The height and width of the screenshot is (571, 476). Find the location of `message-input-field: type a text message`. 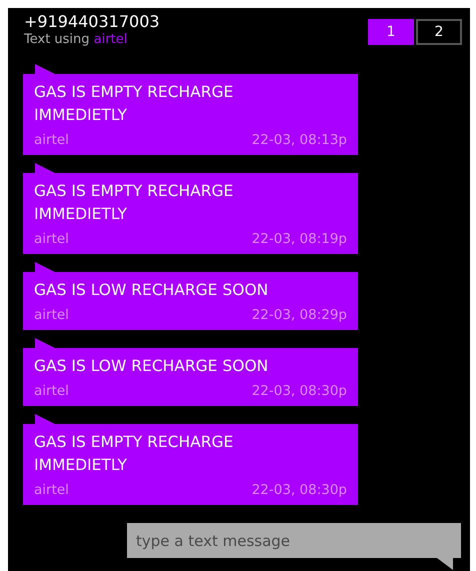

message-input-field: type a text message is located at coordinates (294, 540).